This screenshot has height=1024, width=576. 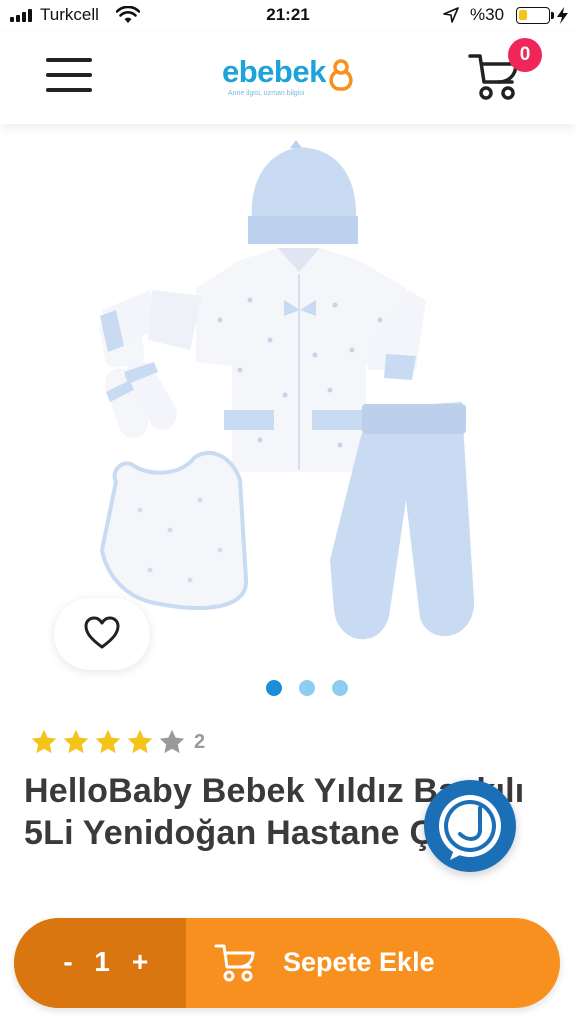 I want to click on app-header: ebebek Anne ilgisi, uzman bilgisi 0, so click(x=288, y=78).